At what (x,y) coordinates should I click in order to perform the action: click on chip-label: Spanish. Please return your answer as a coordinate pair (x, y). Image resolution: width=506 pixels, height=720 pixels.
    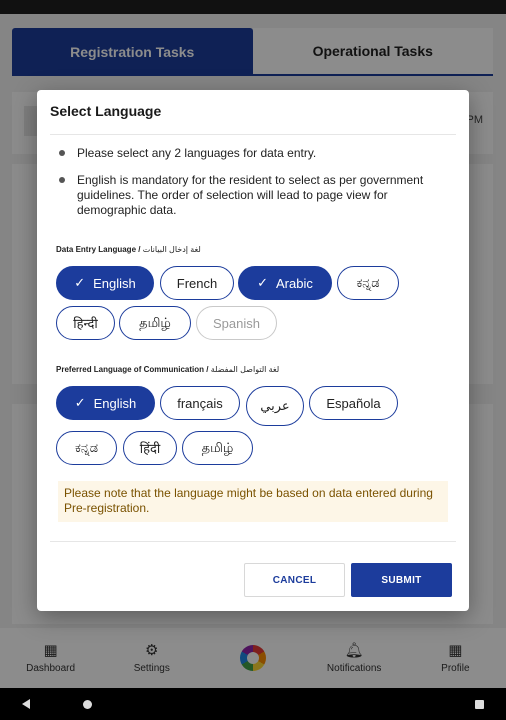
    Looking at the image, I should click on (236, 323).